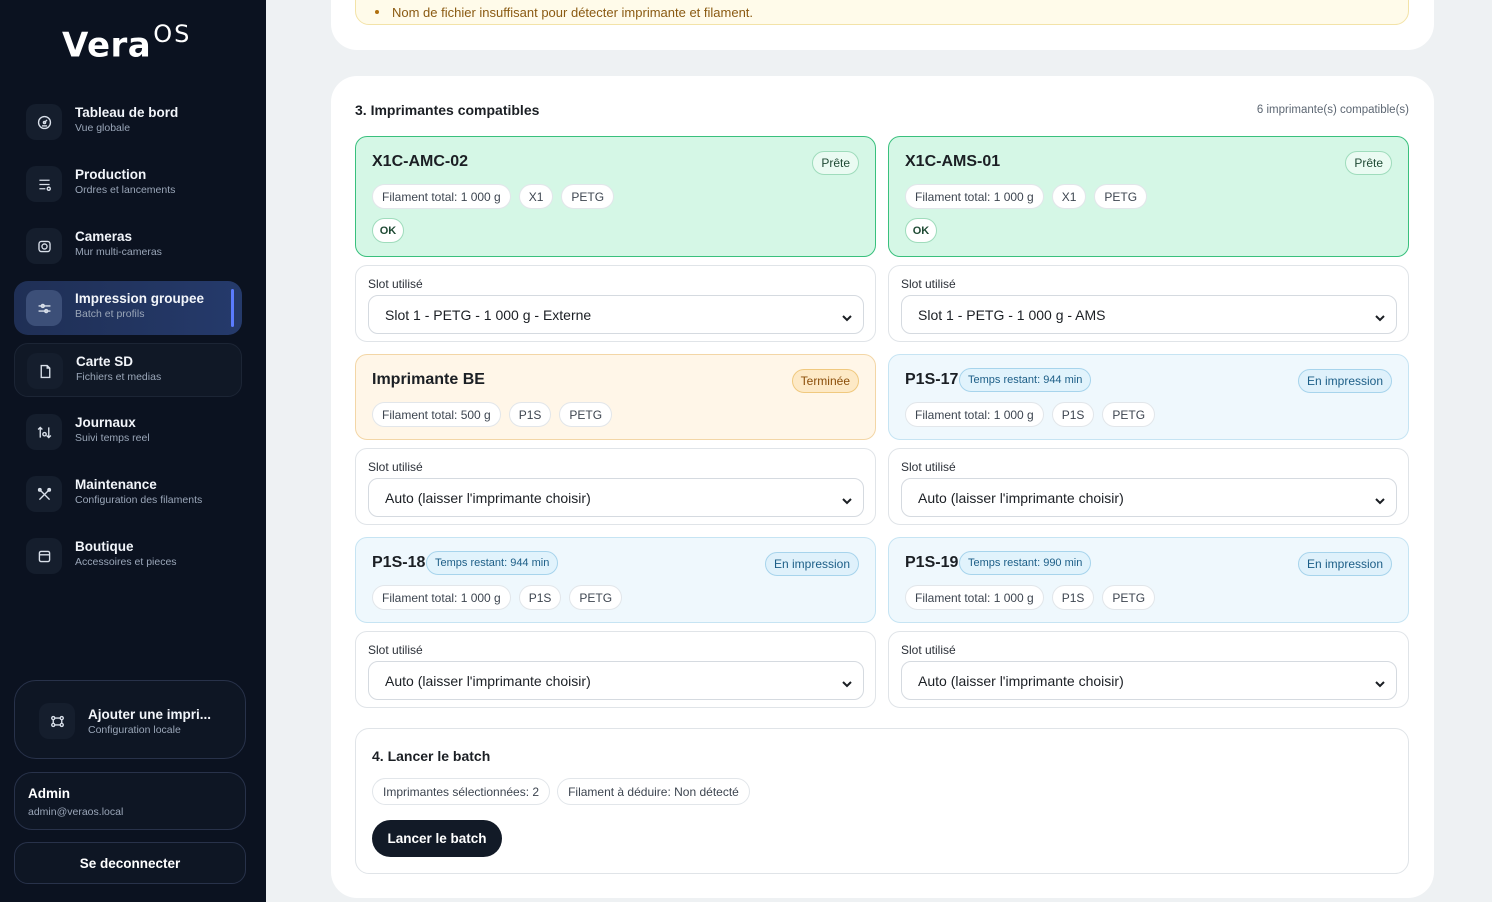  What do you see at coordinates (44, 432) in the screenshot?
I see `arrows-icon` at bounding box center [44, 432].